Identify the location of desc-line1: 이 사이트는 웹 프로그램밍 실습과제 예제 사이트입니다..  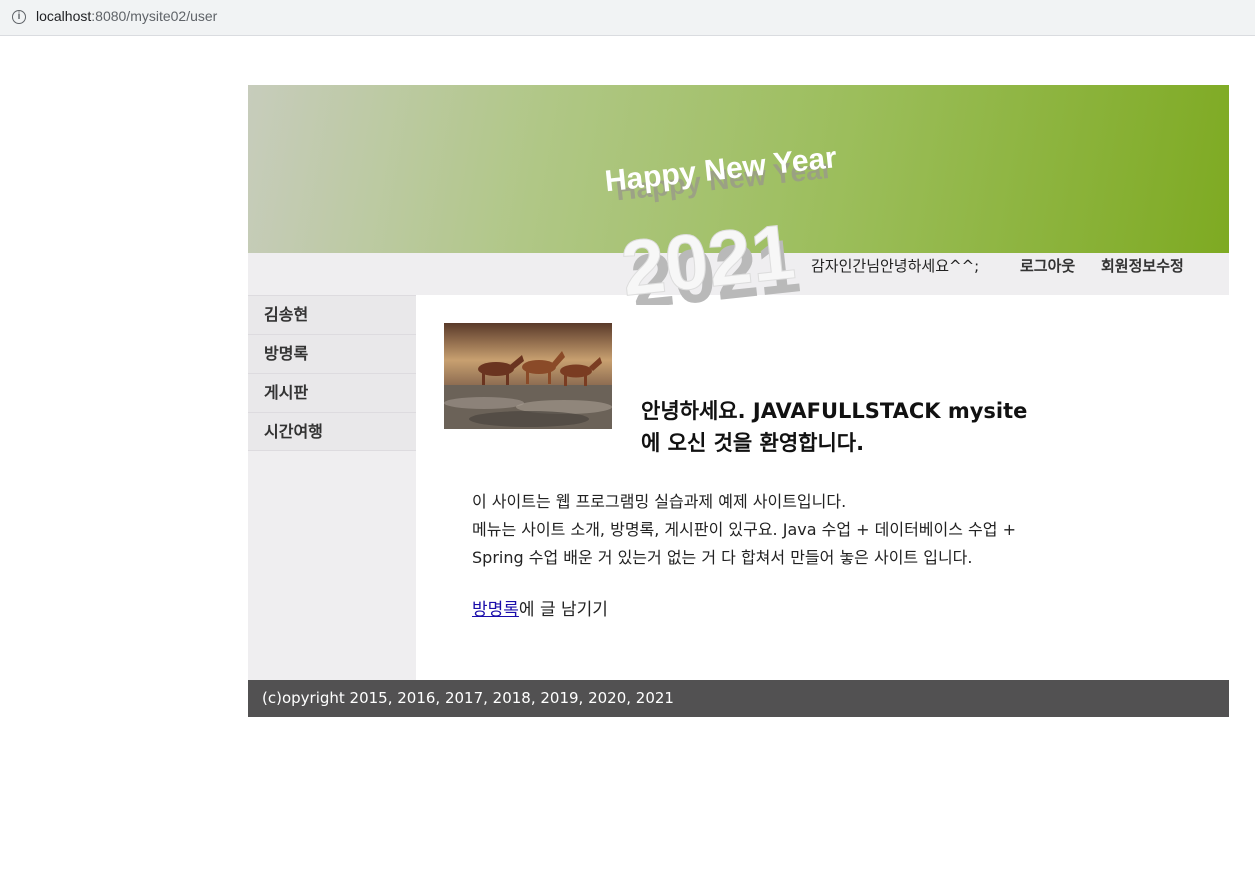
(659, 501).